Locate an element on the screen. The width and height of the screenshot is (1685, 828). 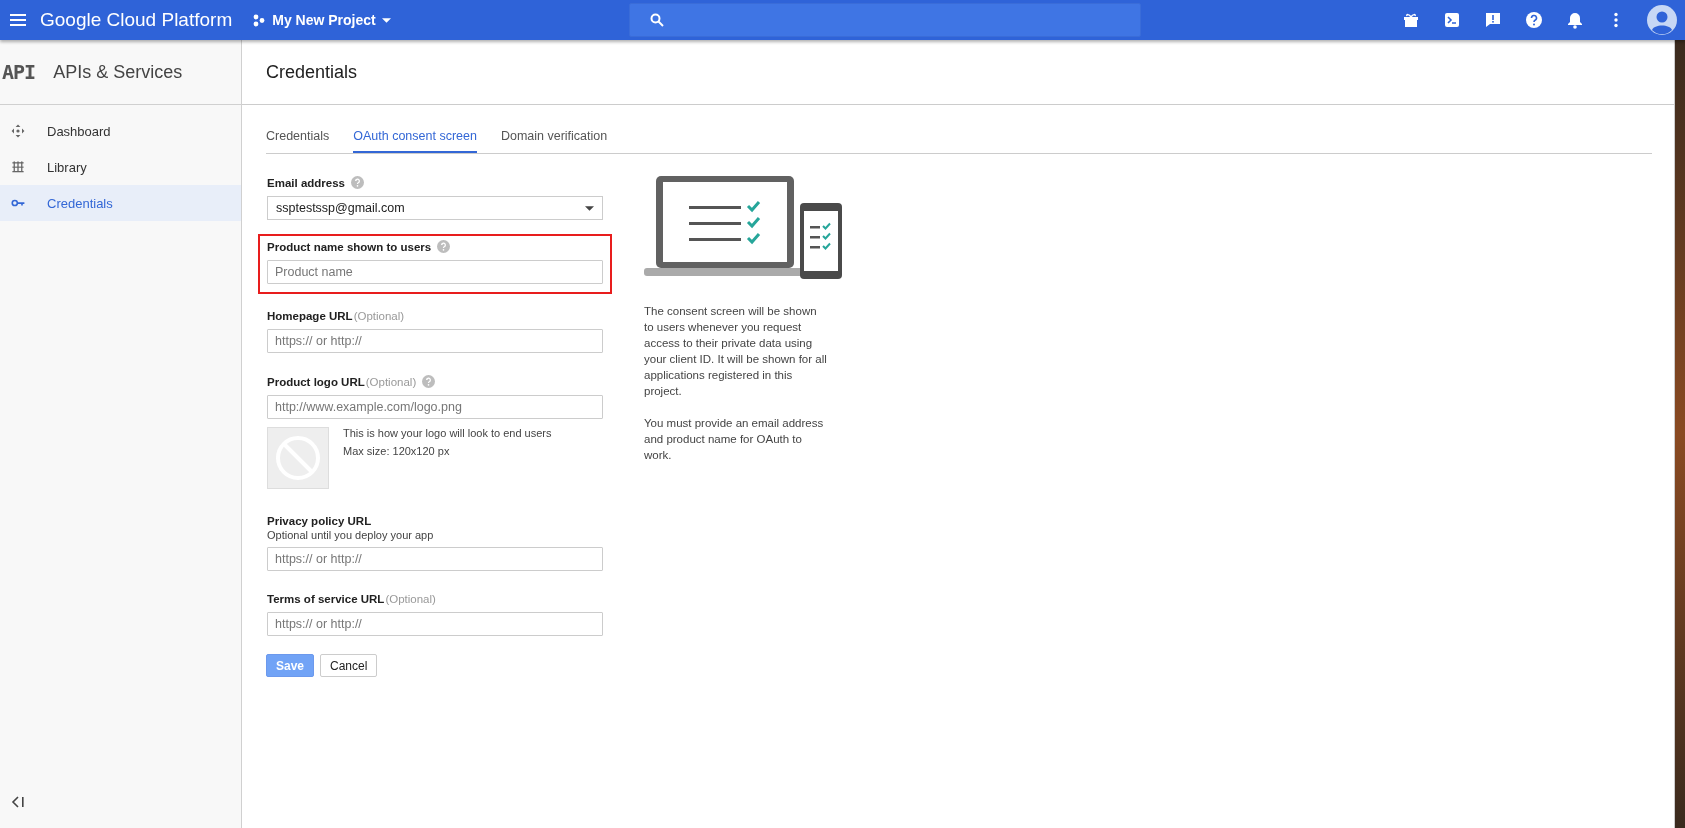
logo-preview-text: This is how your logo will look to end users is located at coordinates (447, 433).